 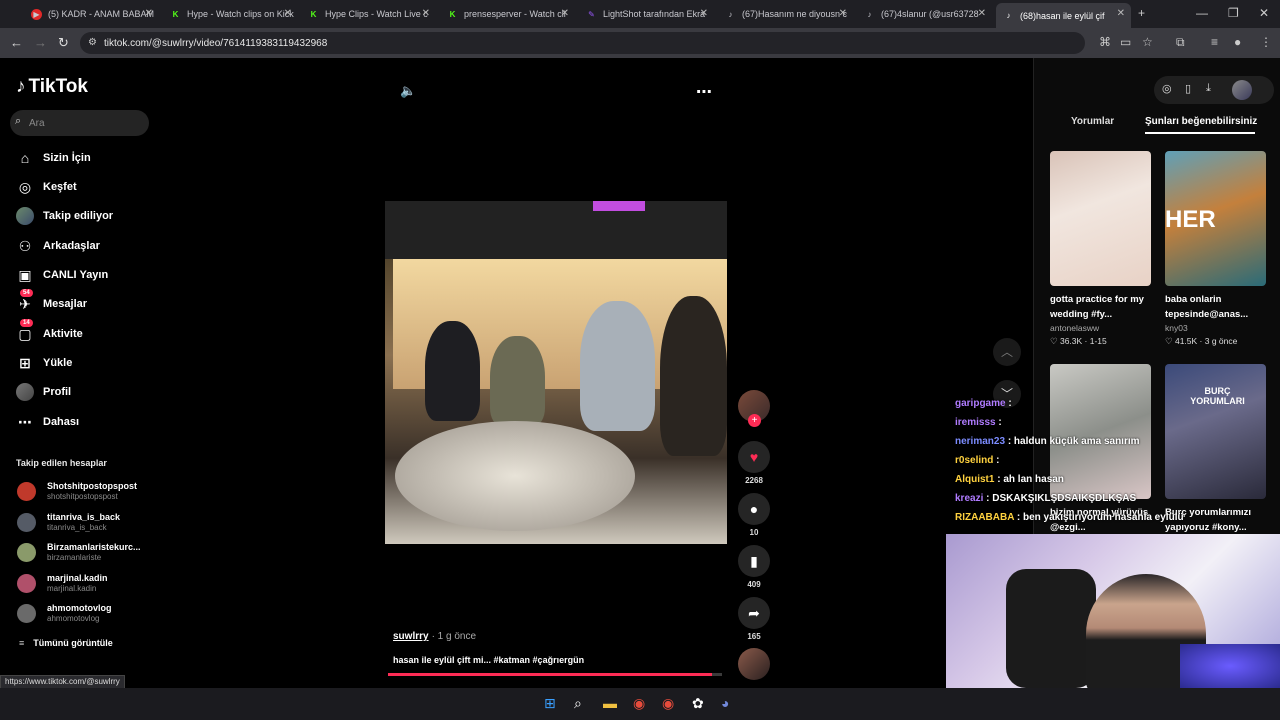 I want to click on video-frame-table, so click(x=515, y=476).